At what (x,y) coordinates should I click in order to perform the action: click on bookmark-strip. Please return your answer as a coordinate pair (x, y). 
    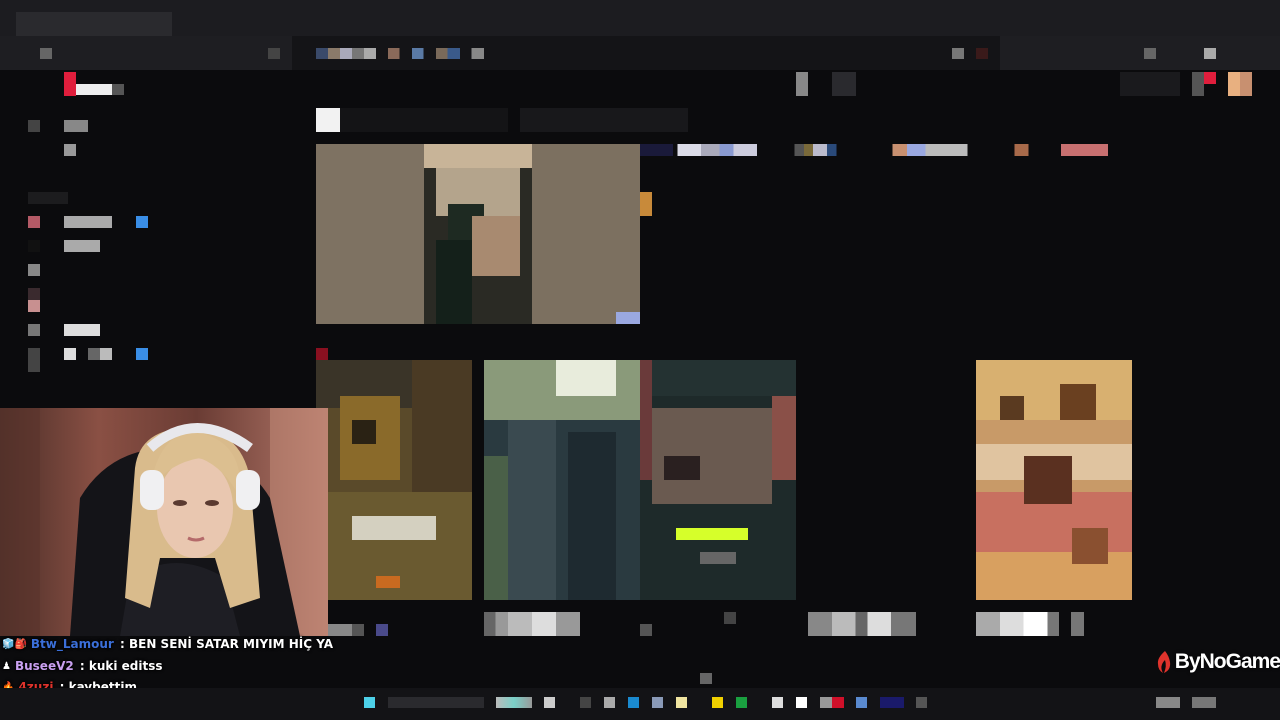
    Looking at the image, I should click on (346, 53).